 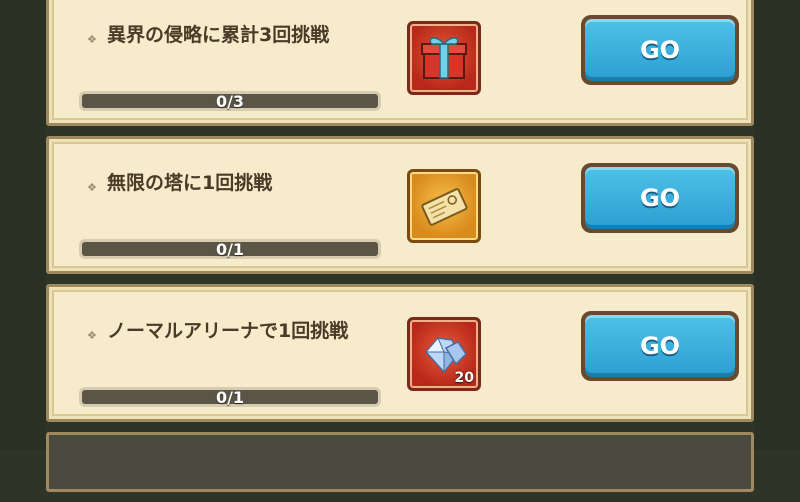 I want to click on reward-slot: 20, so click(x=444, y=354).